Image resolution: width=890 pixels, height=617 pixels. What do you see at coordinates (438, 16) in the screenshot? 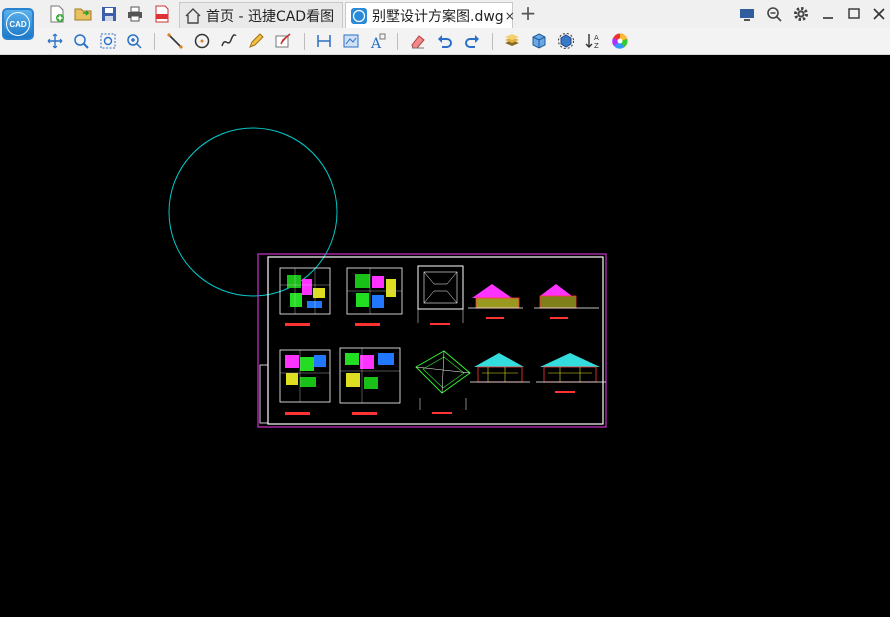
I see `tab-drawing-label: 别墅设计方案图.dwg` at bounding box center [438, 16].